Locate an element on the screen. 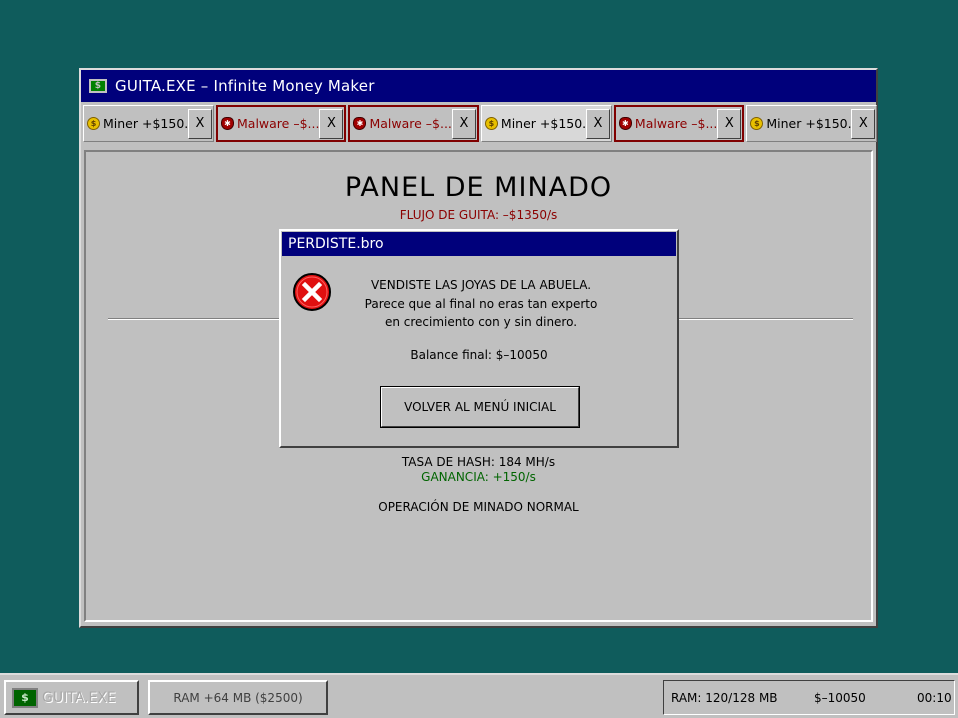  dialog-message-line: VENDISTE LAS JOYAS DE LA ABUELA. is located at coordinates (481, 285).